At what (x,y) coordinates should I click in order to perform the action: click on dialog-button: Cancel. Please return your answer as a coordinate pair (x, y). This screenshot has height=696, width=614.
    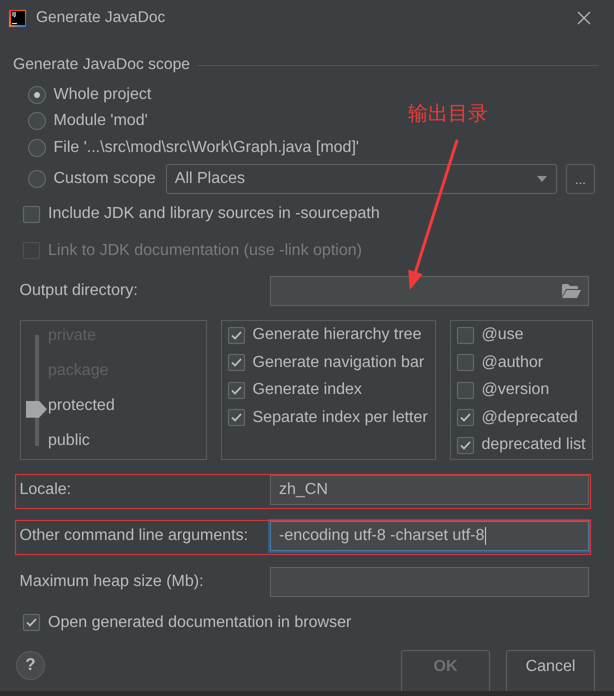
    Looking at the image, I should click on (550, 670).